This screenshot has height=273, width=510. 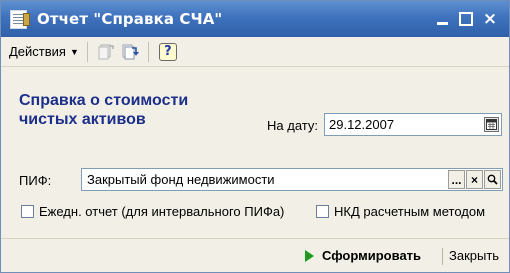 I want to click on date-label: На дату:, so click(x=292, y=125).